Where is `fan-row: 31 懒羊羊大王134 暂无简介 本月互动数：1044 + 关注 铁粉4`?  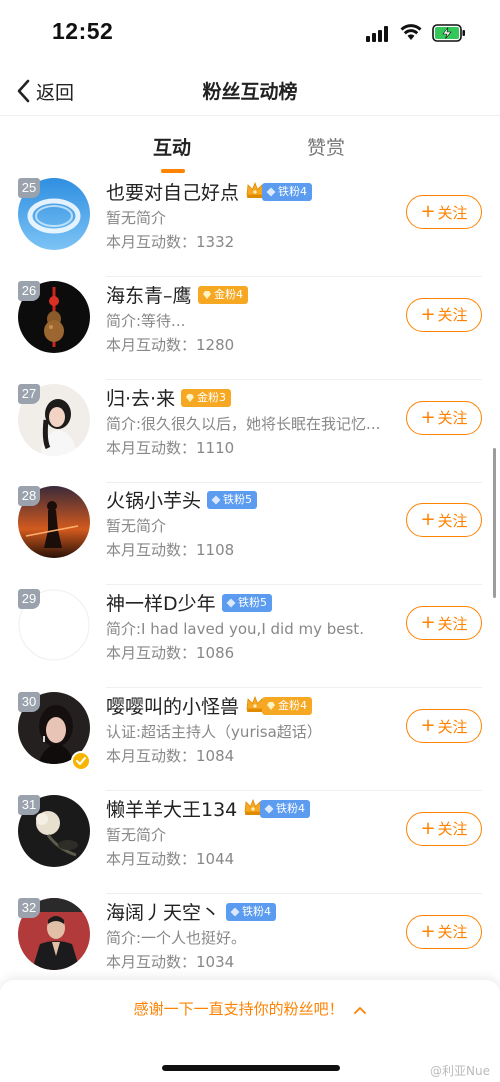 fan-row: 31 懒羊羊大王134 暂无简介 本月互动数：1044 + 关注 铁粉4 is located at coordinates (250, 842).